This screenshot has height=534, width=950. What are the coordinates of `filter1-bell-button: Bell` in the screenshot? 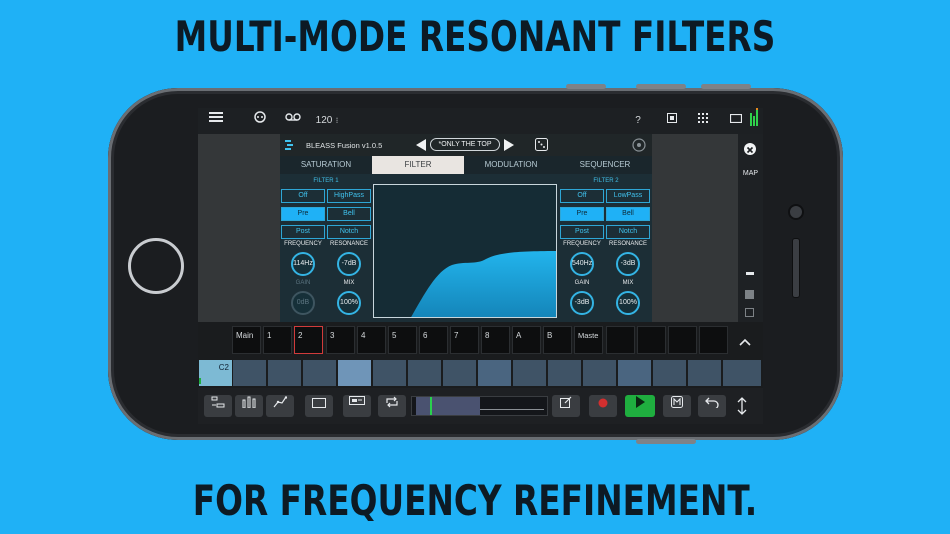 It's located at (349, 214).